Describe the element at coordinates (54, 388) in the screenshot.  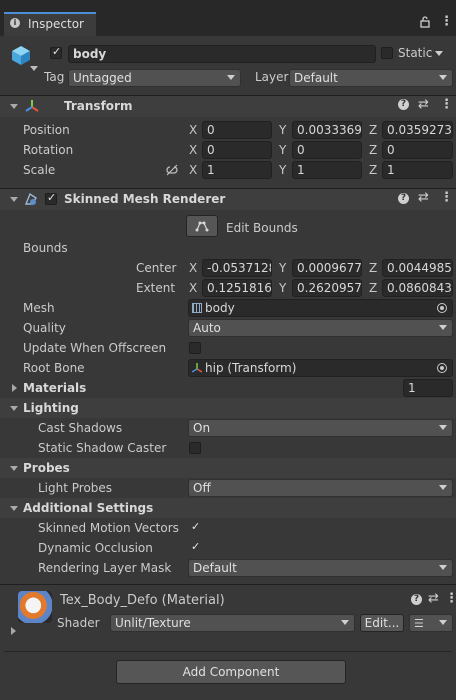
I see `materials-label: Materials` at that location.